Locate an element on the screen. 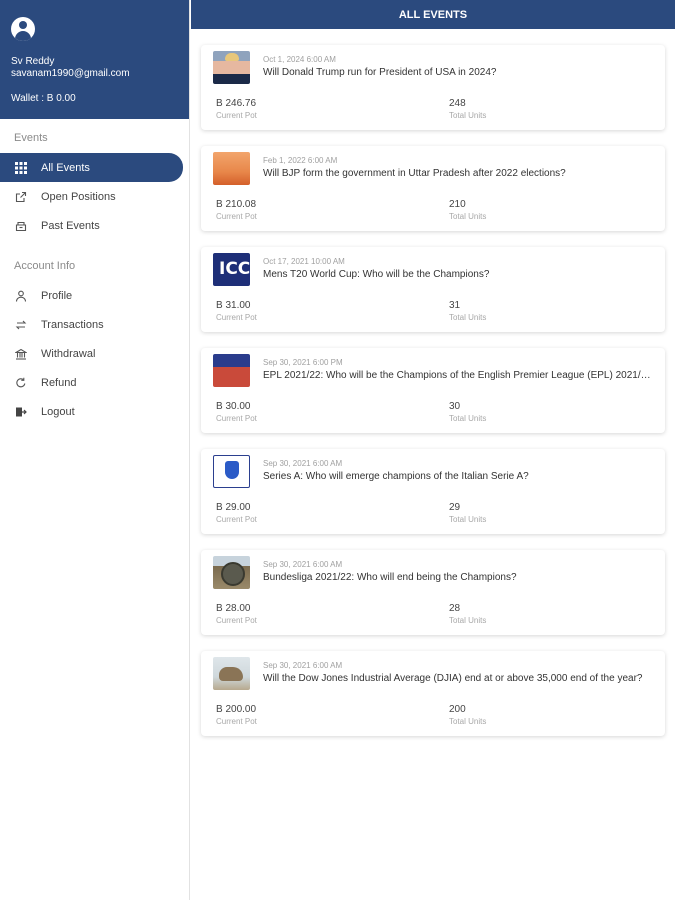 This screenshot has width=675, height=900. bank-icon is located at coordinates (20, 353).